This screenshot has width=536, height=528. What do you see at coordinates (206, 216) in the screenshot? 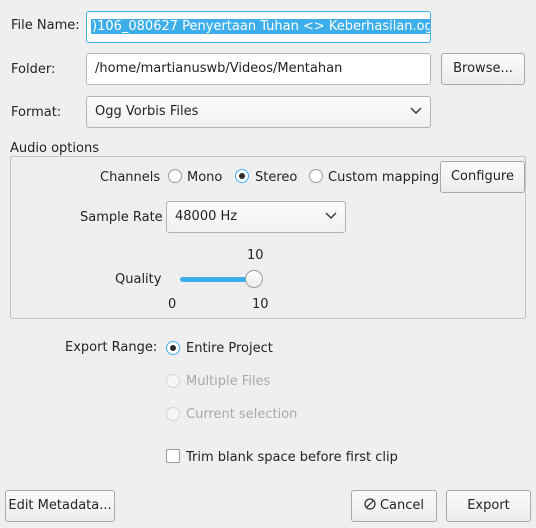
I see `sample-rate-value: 48000 Hz` at bounding box center [206, 216].